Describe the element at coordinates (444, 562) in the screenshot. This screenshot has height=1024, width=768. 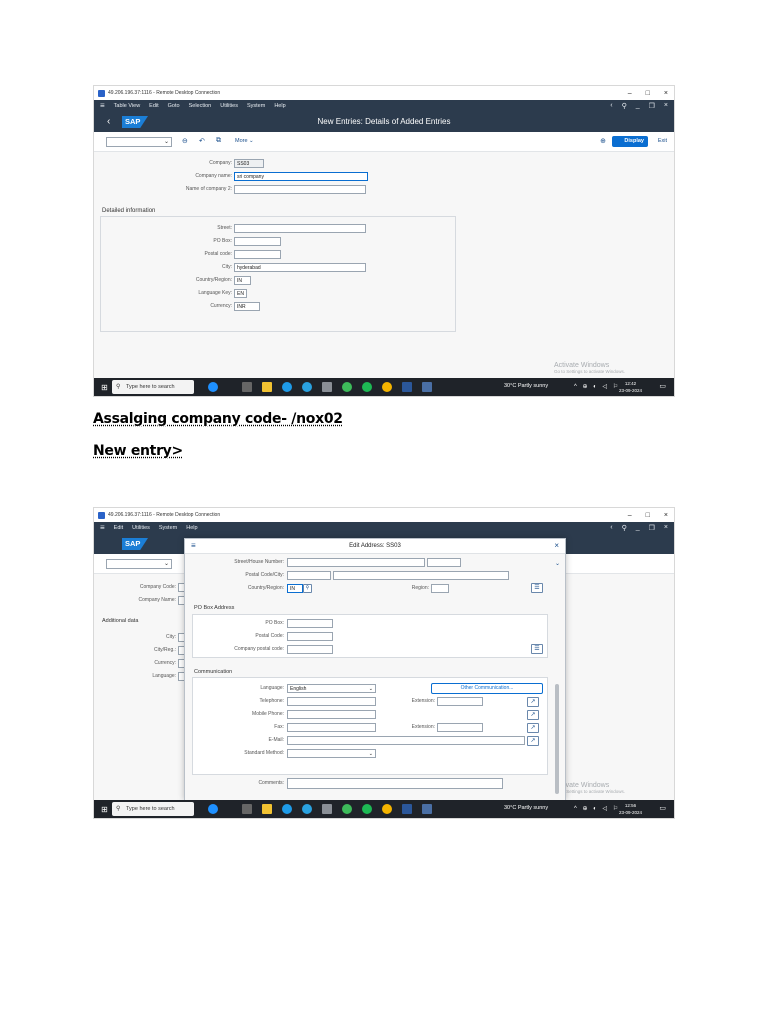
I see `house-number-field` at that location.